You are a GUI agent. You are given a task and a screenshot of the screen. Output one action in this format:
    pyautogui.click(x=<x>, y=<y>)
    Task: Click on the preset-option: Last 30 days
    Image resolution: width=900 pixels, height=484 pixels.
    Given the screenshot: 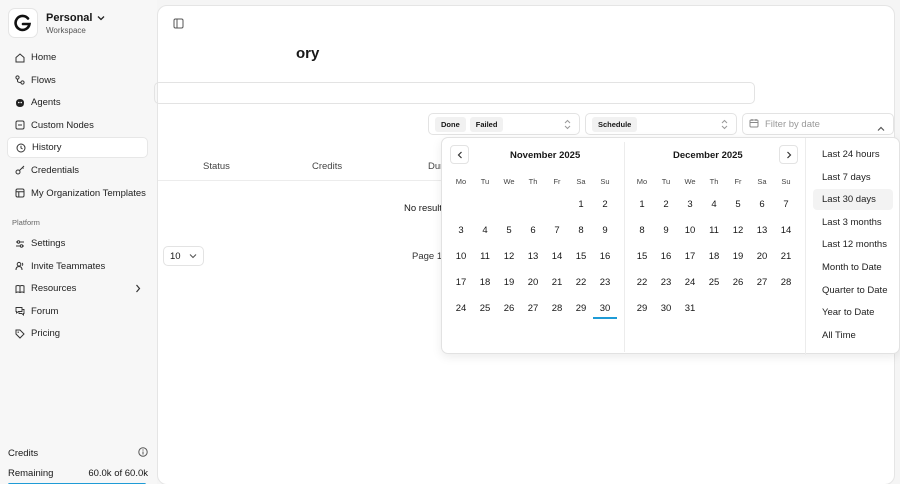 What is the action you would take?
    pyautogui.click(x=853, y=200)
    